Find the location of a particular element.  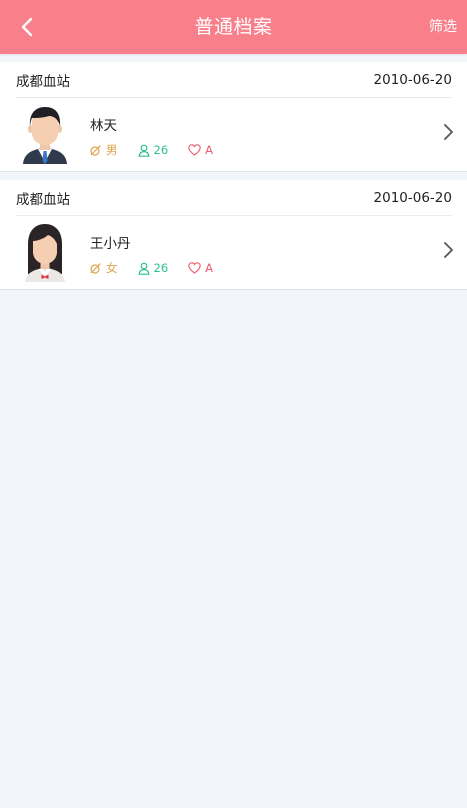

top-bar: 普通档案 筛选 is located at coordinates (233, 27).